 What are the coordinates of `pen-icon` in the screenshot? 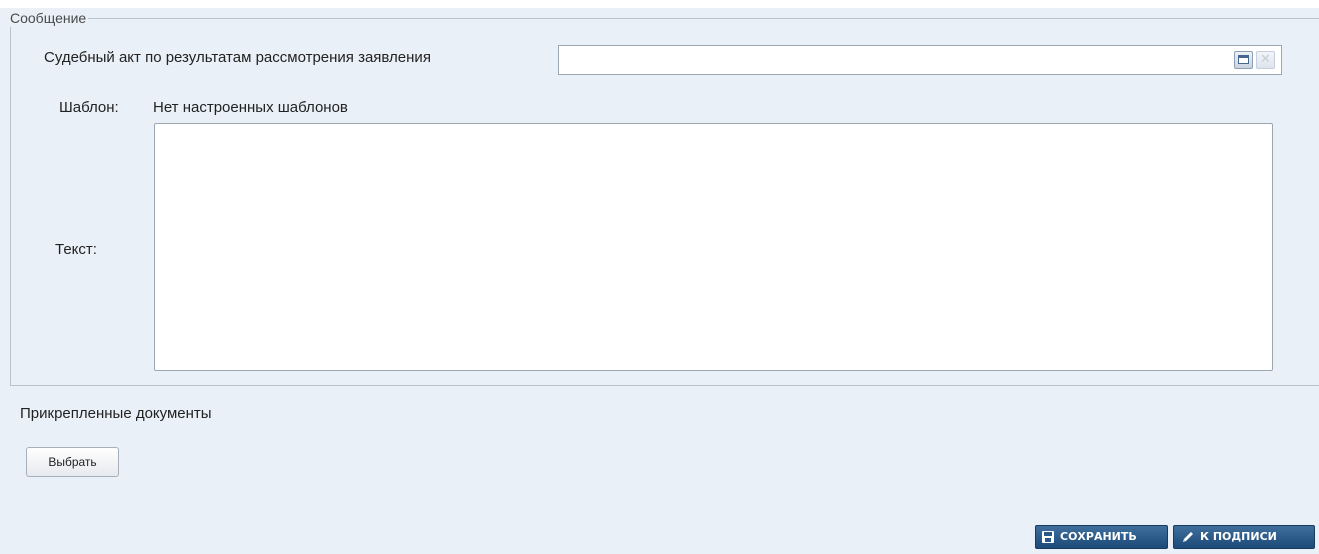 It's located at (1188, 537).